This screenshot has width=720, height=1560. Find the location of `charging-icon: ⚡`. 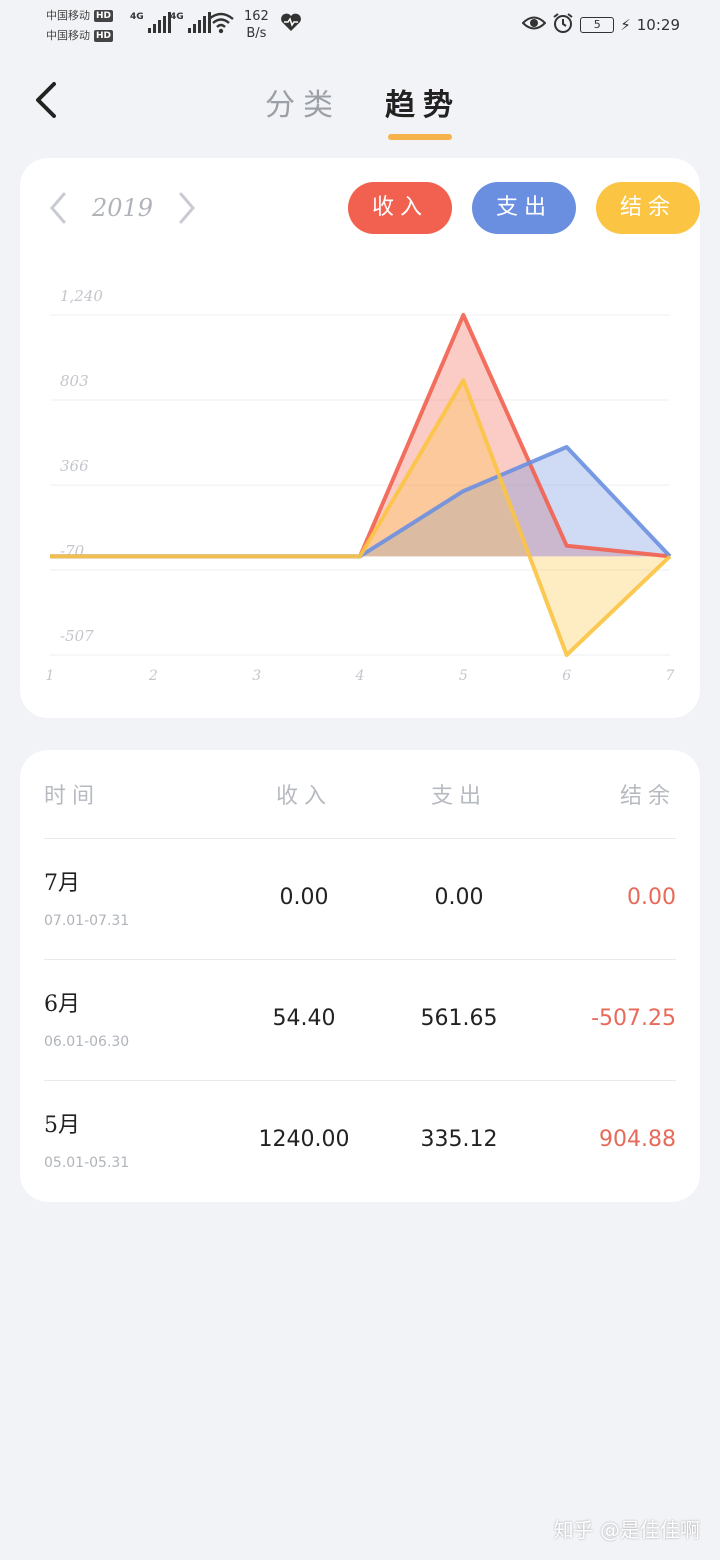

charging-icon: ⚡ is located at coordinates (625, 25).